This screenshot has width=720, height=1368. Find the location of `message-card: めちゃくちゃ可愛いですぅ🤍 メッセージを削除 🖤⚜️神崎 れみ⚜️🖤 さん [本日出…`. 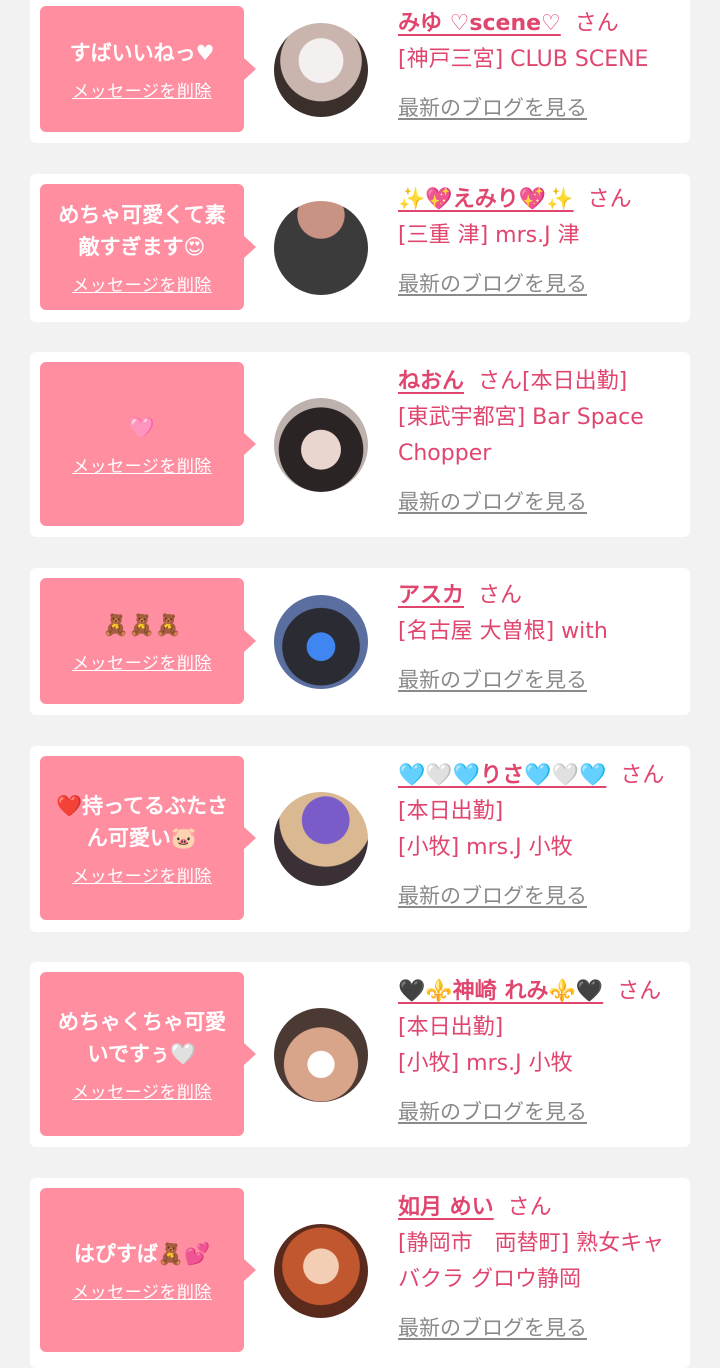

message-card: めちゃくちゃ可愛いですぅ🤍 メッセージを削除 🖤⚜️神崎 れみ⚜️🖤 さん [本日出… is located at coordinates (360, 1054).